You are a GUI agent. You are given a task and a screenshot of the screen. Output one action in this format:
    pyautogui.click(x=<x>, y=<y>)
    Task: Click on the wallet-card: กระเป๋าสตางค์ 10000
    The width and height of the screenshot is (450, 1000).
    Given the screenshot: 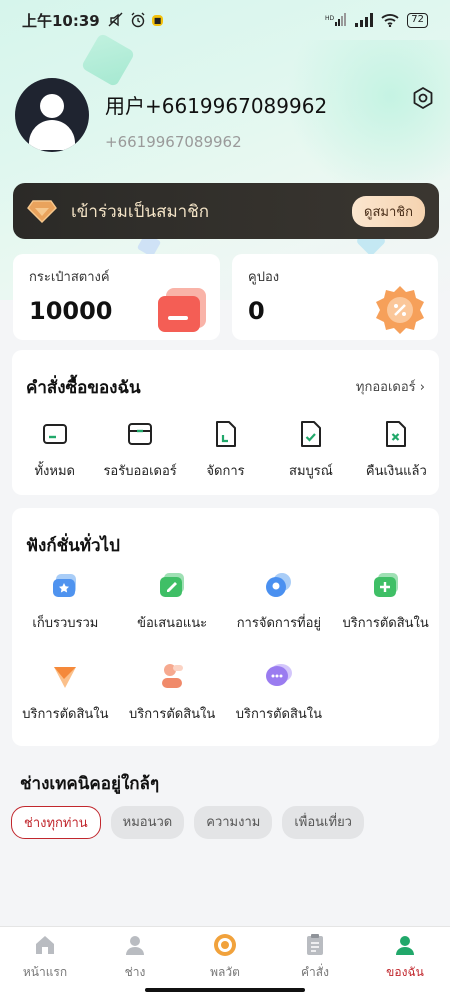 What is the action you would take?
    pyautogui.click(x=116, y=297)
    